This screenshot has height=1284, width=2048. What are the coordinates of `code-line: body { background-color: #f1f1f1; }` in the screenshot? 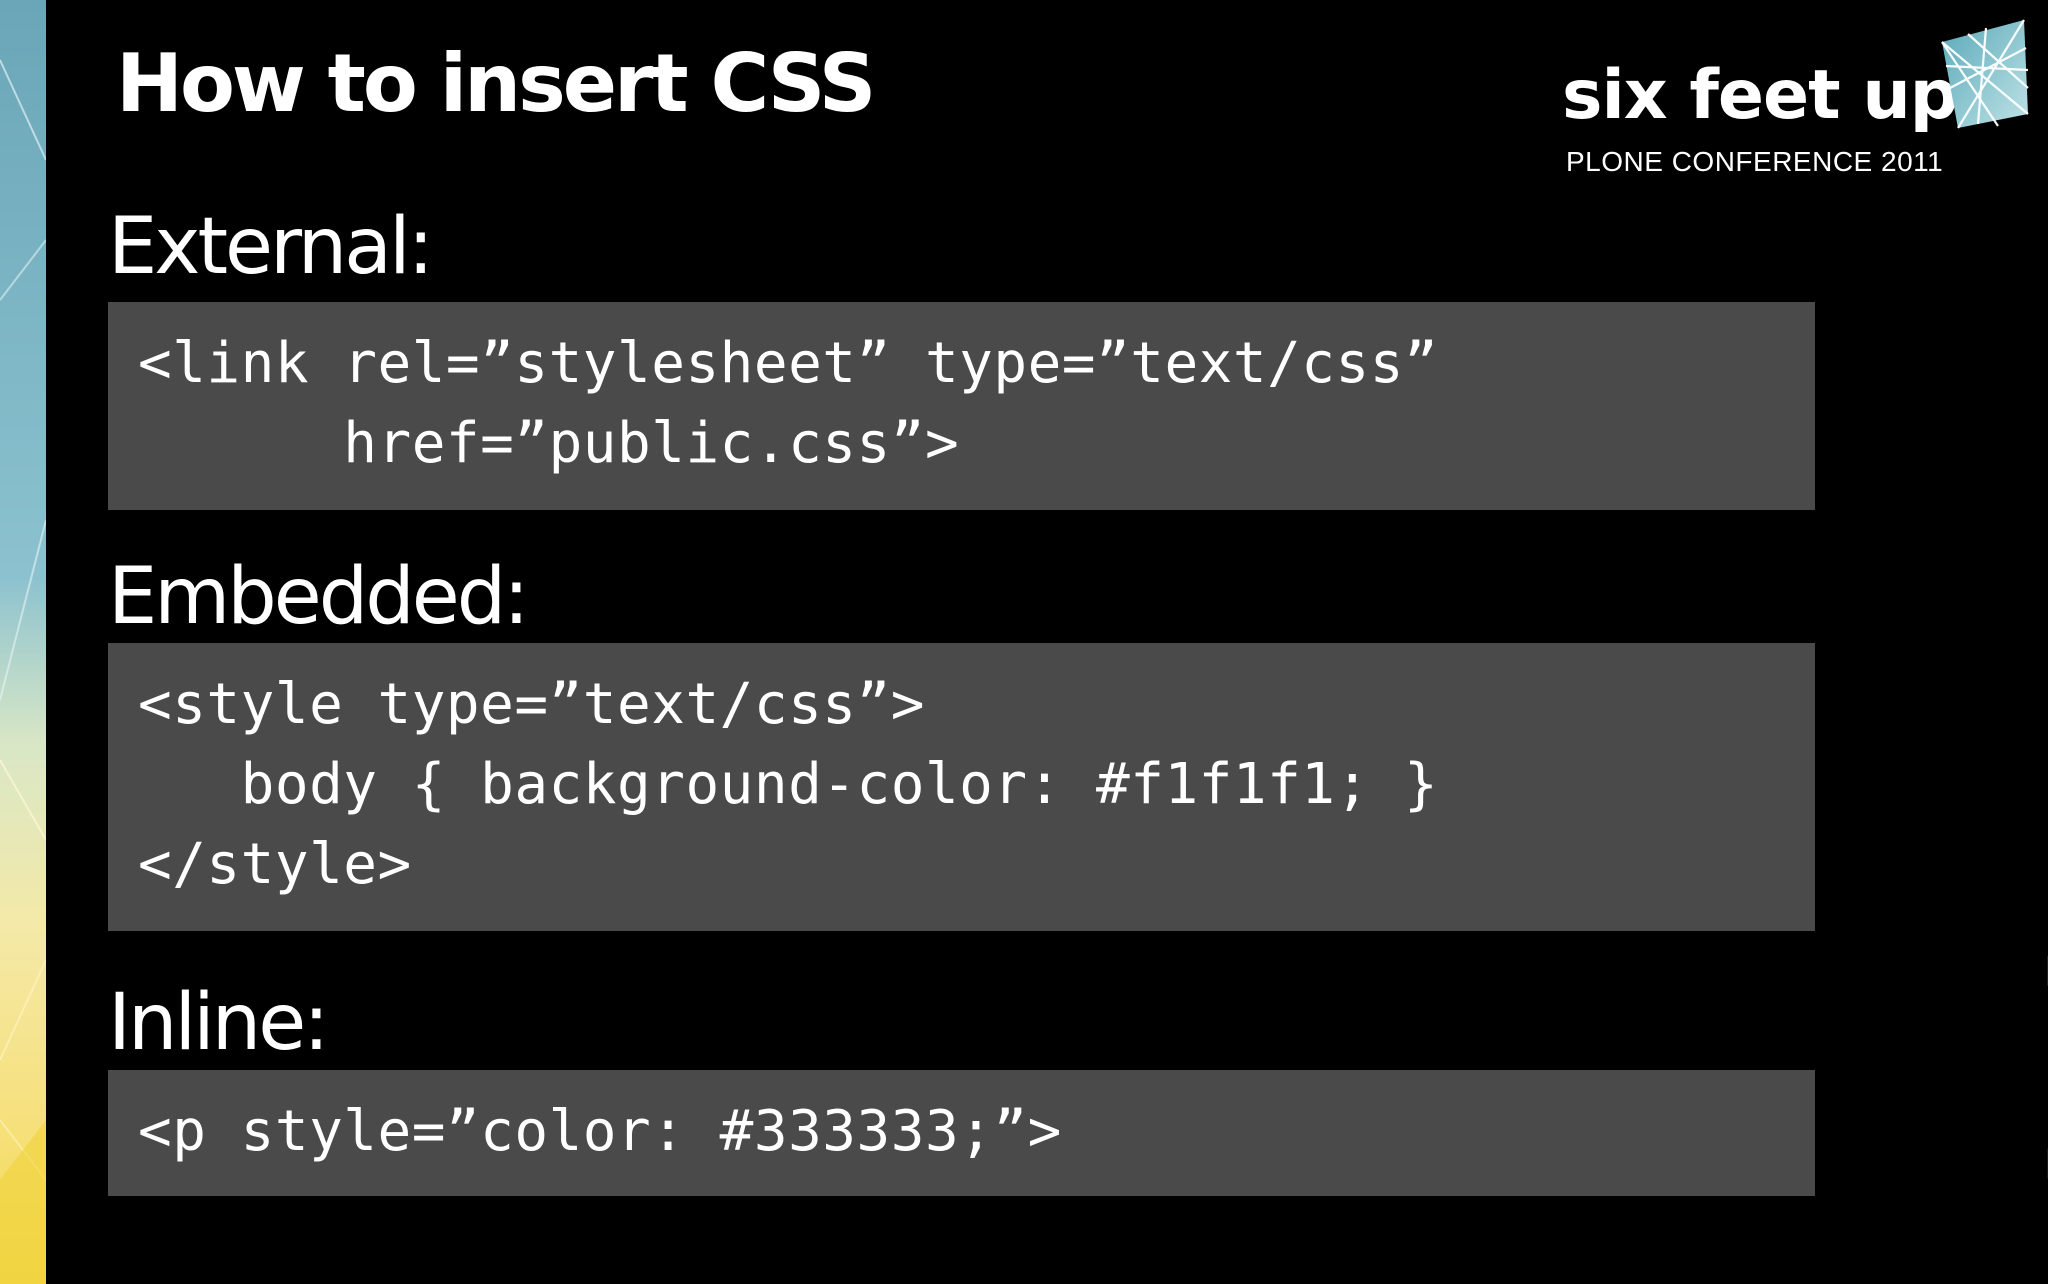 It's located at (788, 784).